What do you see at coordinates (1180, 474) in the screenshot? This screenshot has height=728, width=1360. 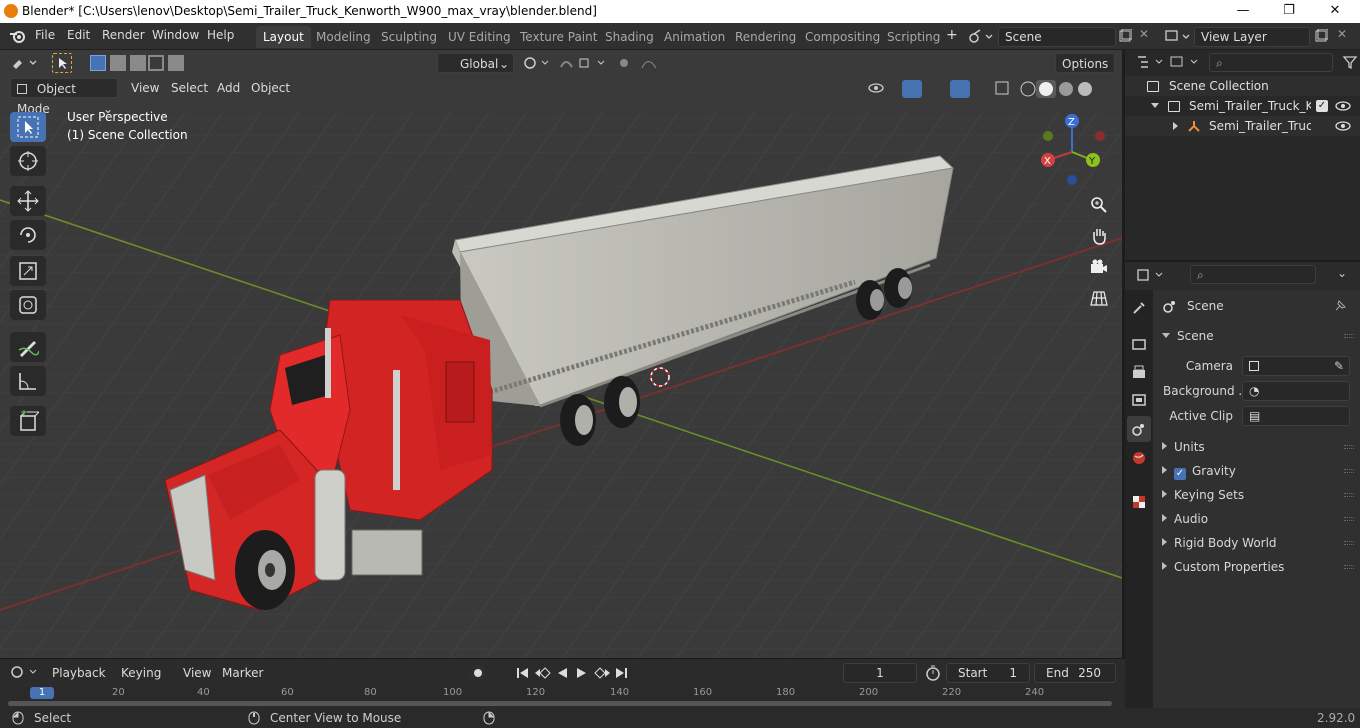 I see `gravity-checkbox: ✓` at bounding box center [1180, 474].